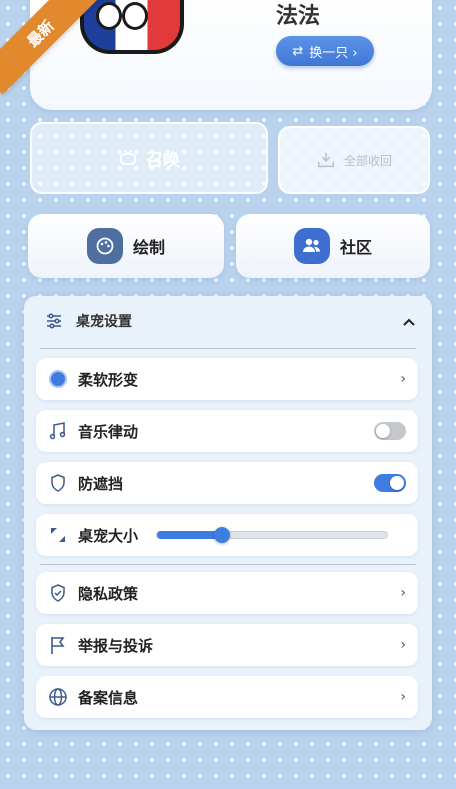  Describe the element at coordinates (227, 593) in the screenshot. I see `privacy-policy-item: 隐私政策 ›` at that location.